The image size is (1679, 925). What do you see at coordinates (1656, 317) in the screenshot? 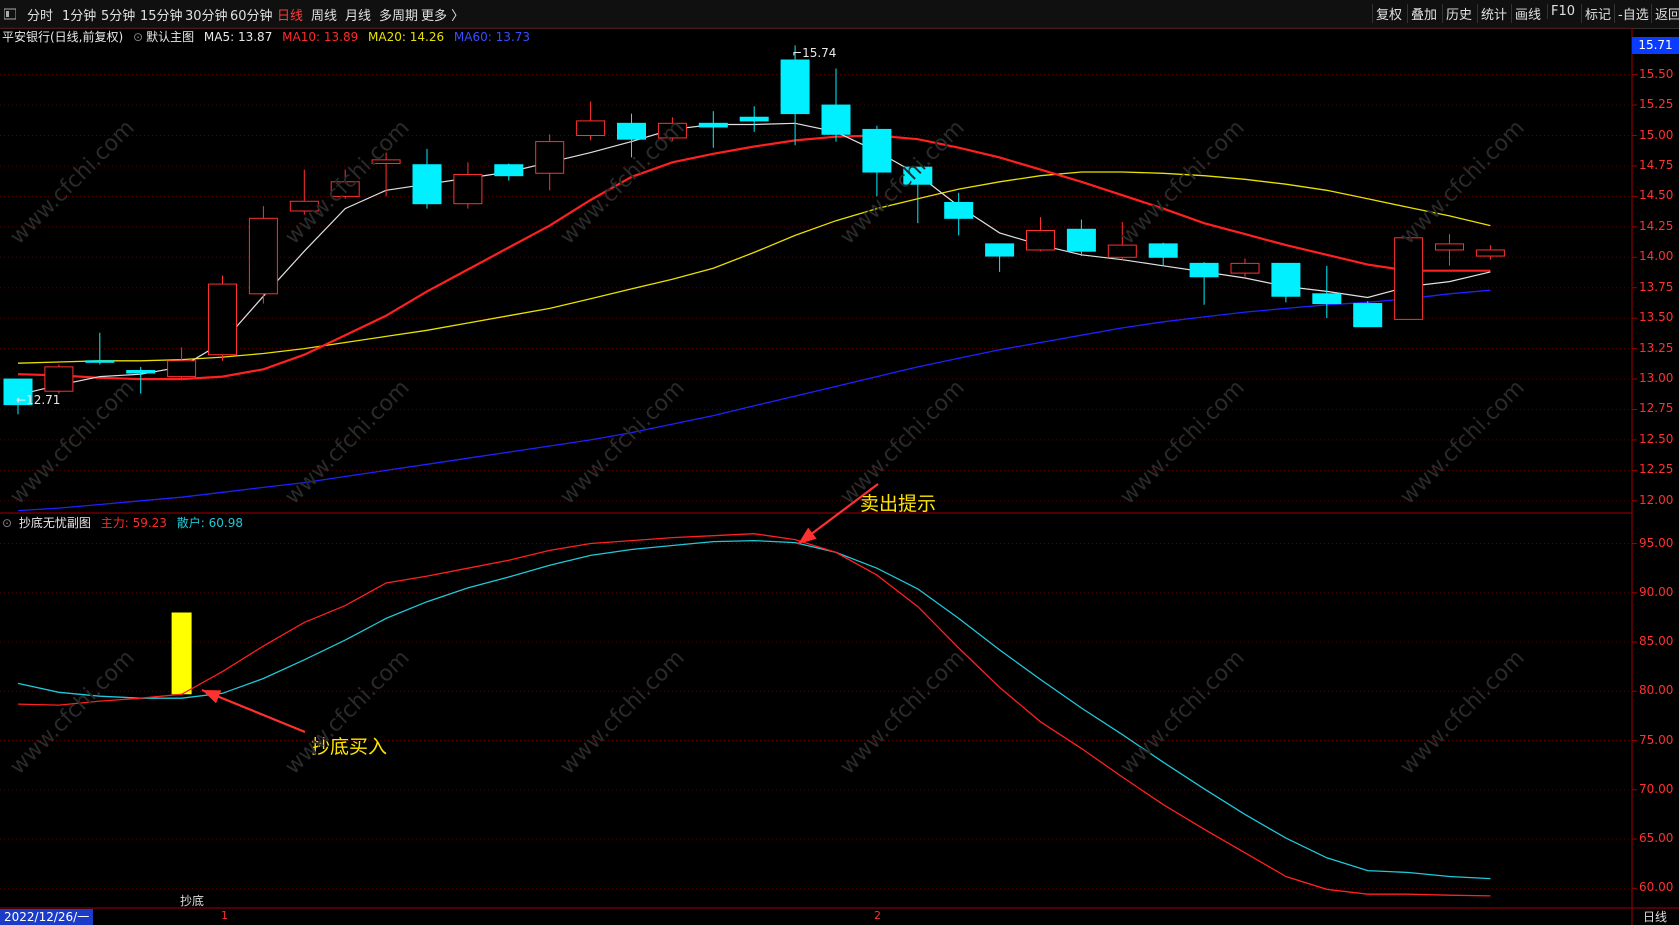
I see `main-y-label: 13.50` at bounding box center [1656, 317].